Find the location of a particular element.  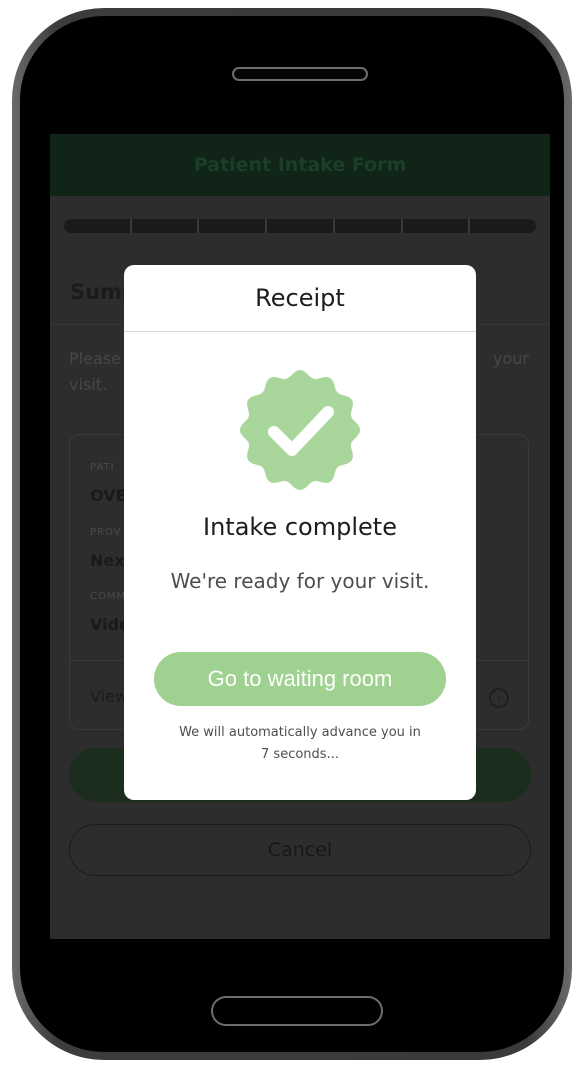

app-header: Patient Intake Form is located at coordinates (300, 165).